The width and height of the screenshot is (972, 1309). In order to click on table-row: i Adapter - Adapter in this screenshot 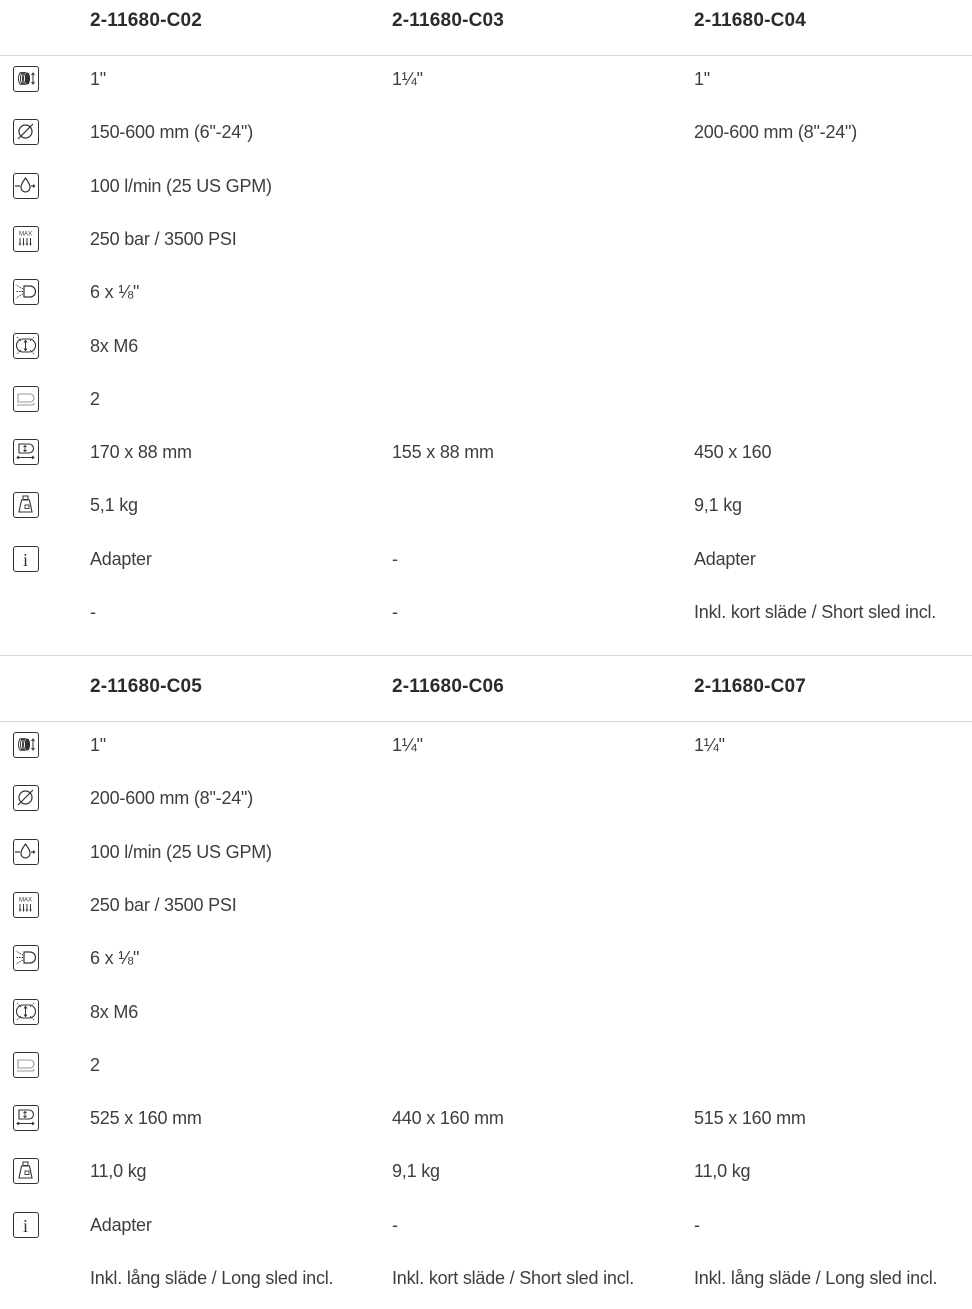, I will do `click(486, 563)`.